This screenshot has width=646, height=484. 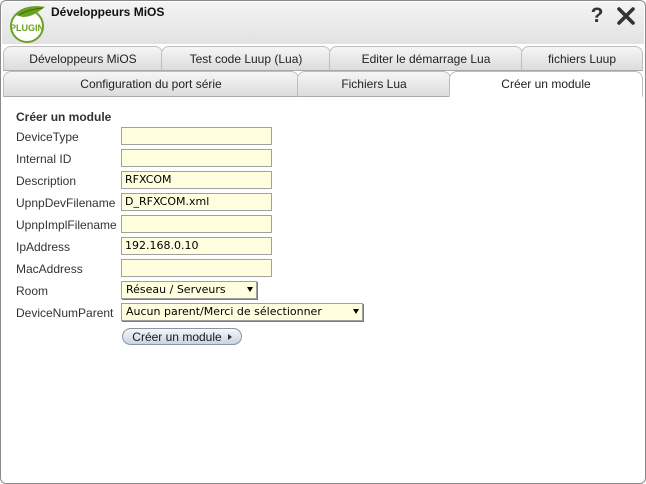 What do you see at coordinates (374, 84) in the screenshot?
I see `tab-fichiers-lua: Fichiers Lua` at bounding box center [374, 84].